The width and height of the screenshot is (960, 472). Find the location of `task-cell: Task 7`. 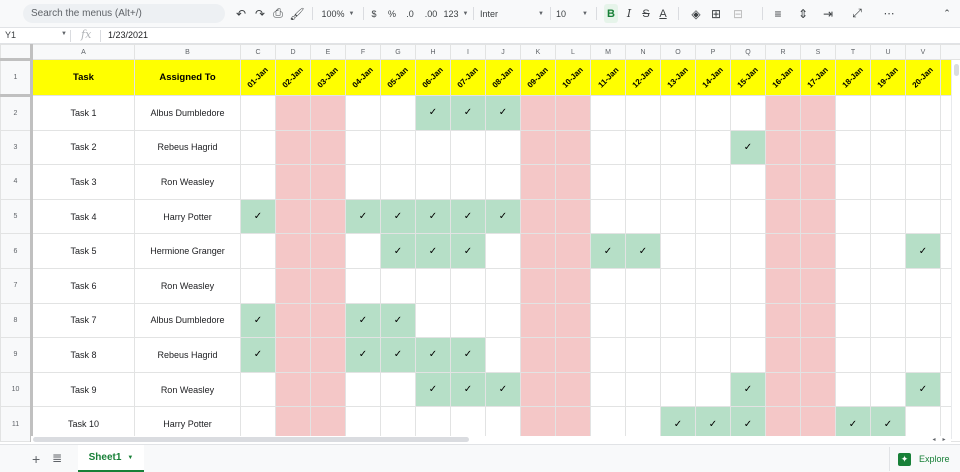

task-cell: Task 7 is located at coordinates (83, 320).